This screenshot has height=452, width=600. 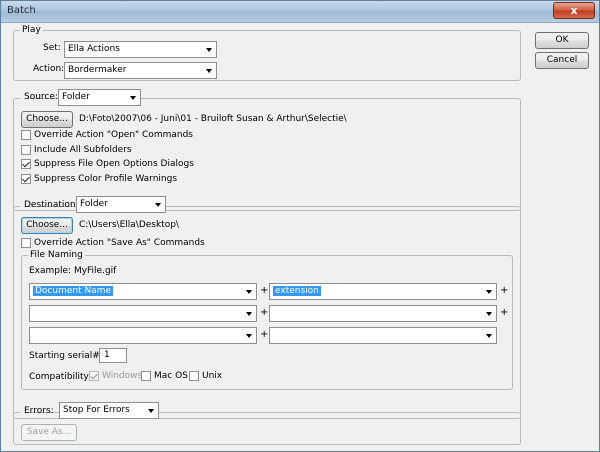 I want to click on override-save-as-checkbox: Override Action "Save As" Commands, so click(x=113, y=243).